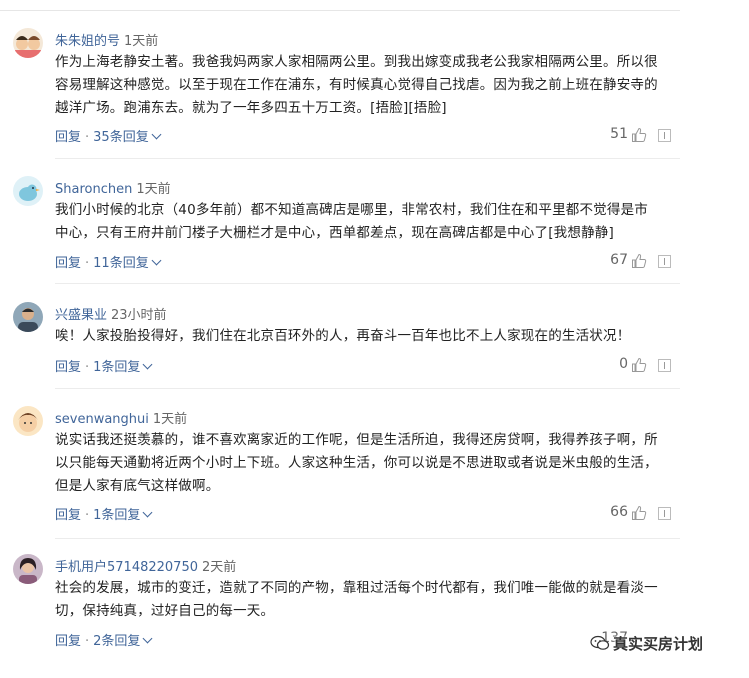  I want to click on like-count: 66, so click(619, 512).